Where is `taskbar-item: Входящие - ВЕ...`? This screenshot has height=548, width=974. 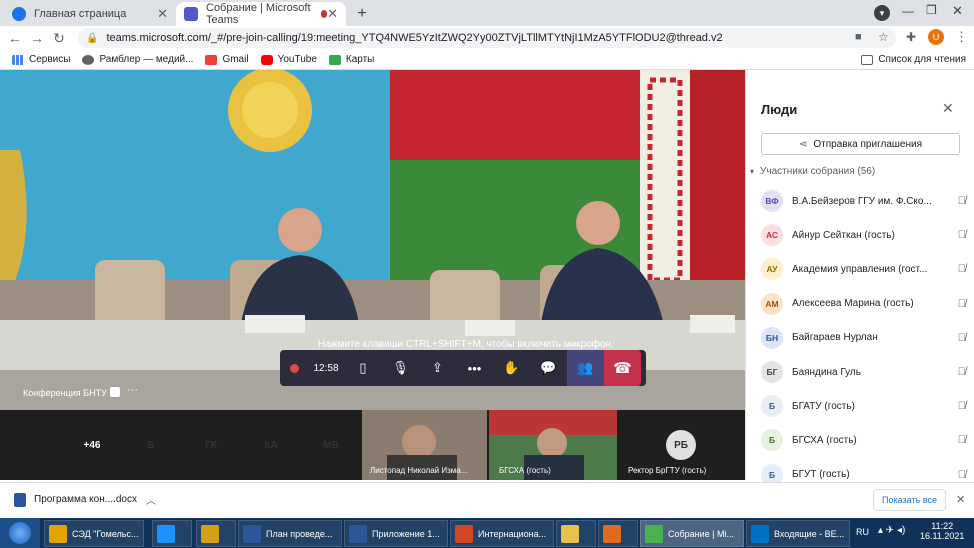 taskbar-item: Входящие - ВЕ... is located at coordinates (798, 533).